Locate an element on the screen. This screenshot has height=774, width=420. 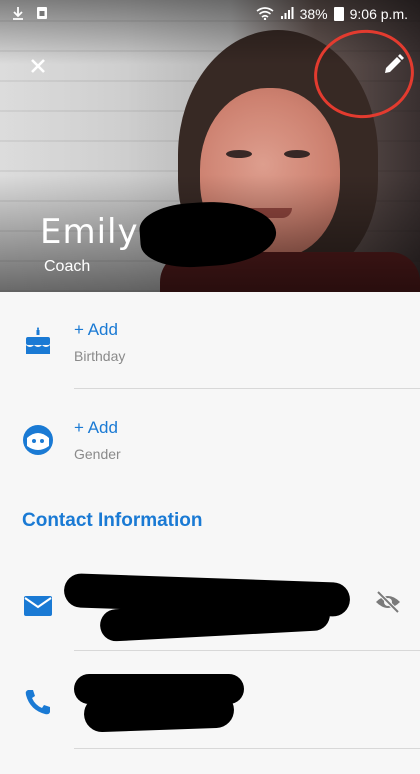
signal-icon is located at coordinates (287, 14).